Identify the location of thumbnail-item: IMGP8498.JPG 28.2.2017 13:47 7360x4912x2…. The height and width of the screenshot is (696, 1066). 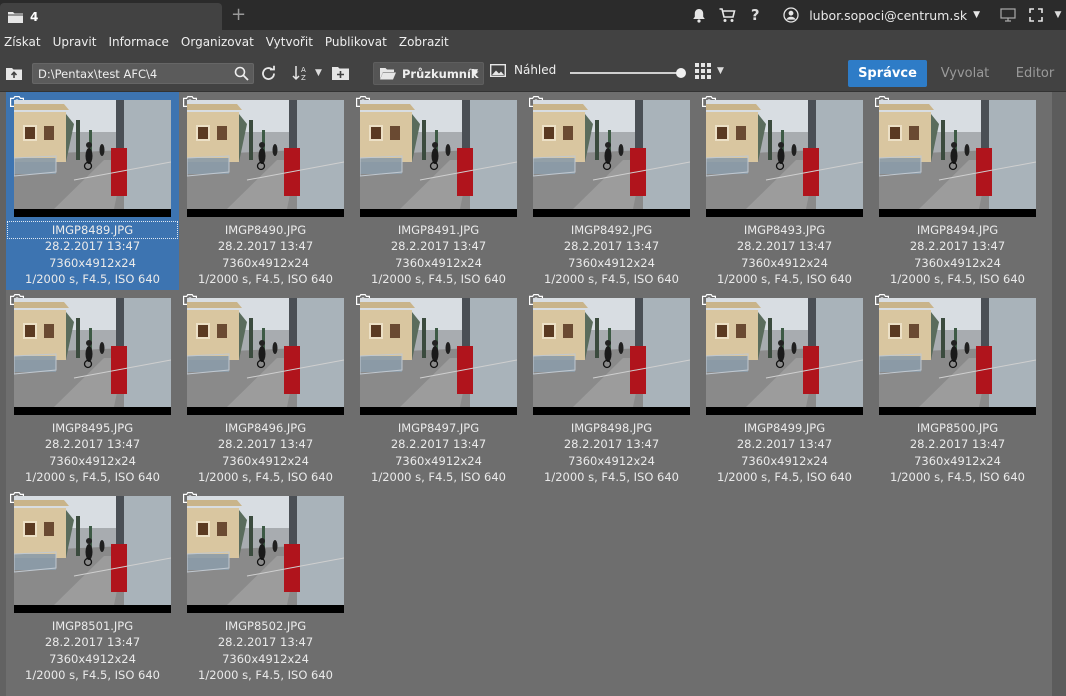
(611, 389).